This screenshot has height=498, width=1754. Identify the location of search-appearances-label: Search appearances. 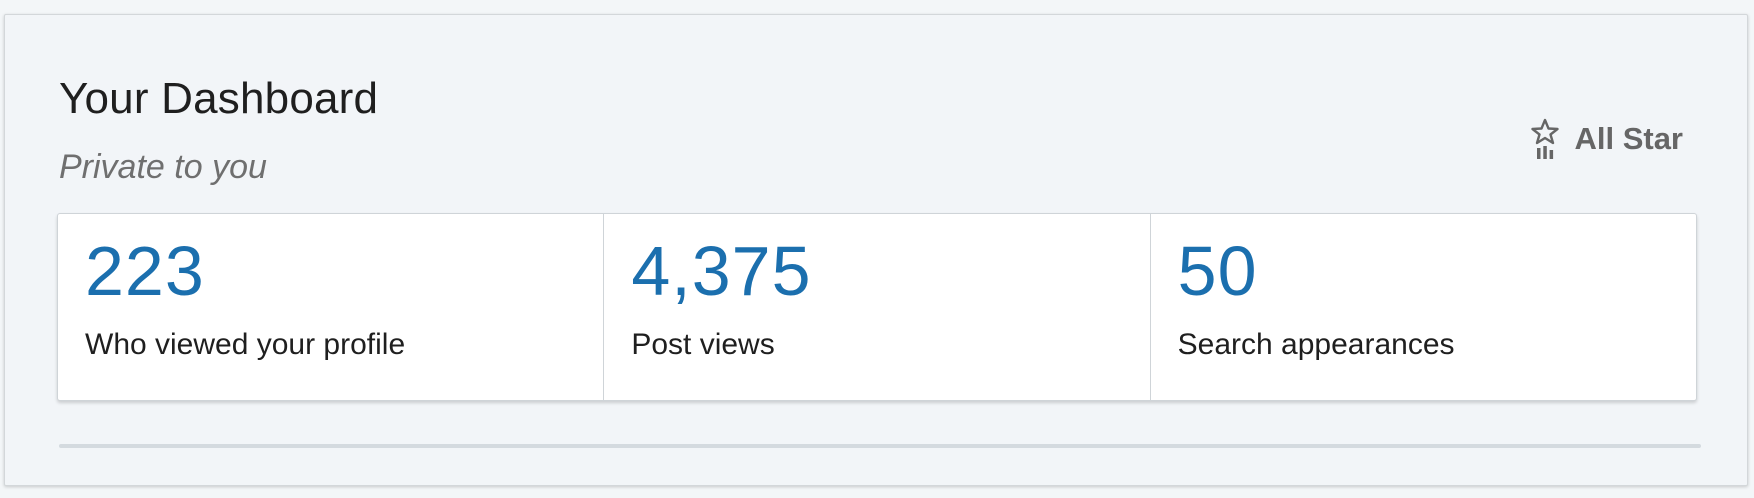
(1316, 344).